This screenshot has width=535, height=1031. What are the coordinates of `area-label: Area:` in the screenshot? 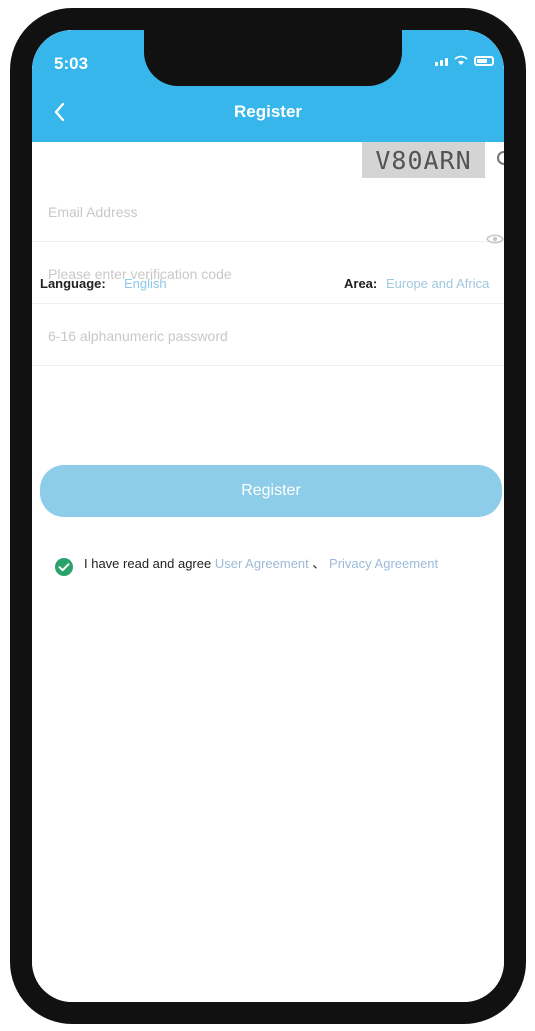 It's located at (361, 283).